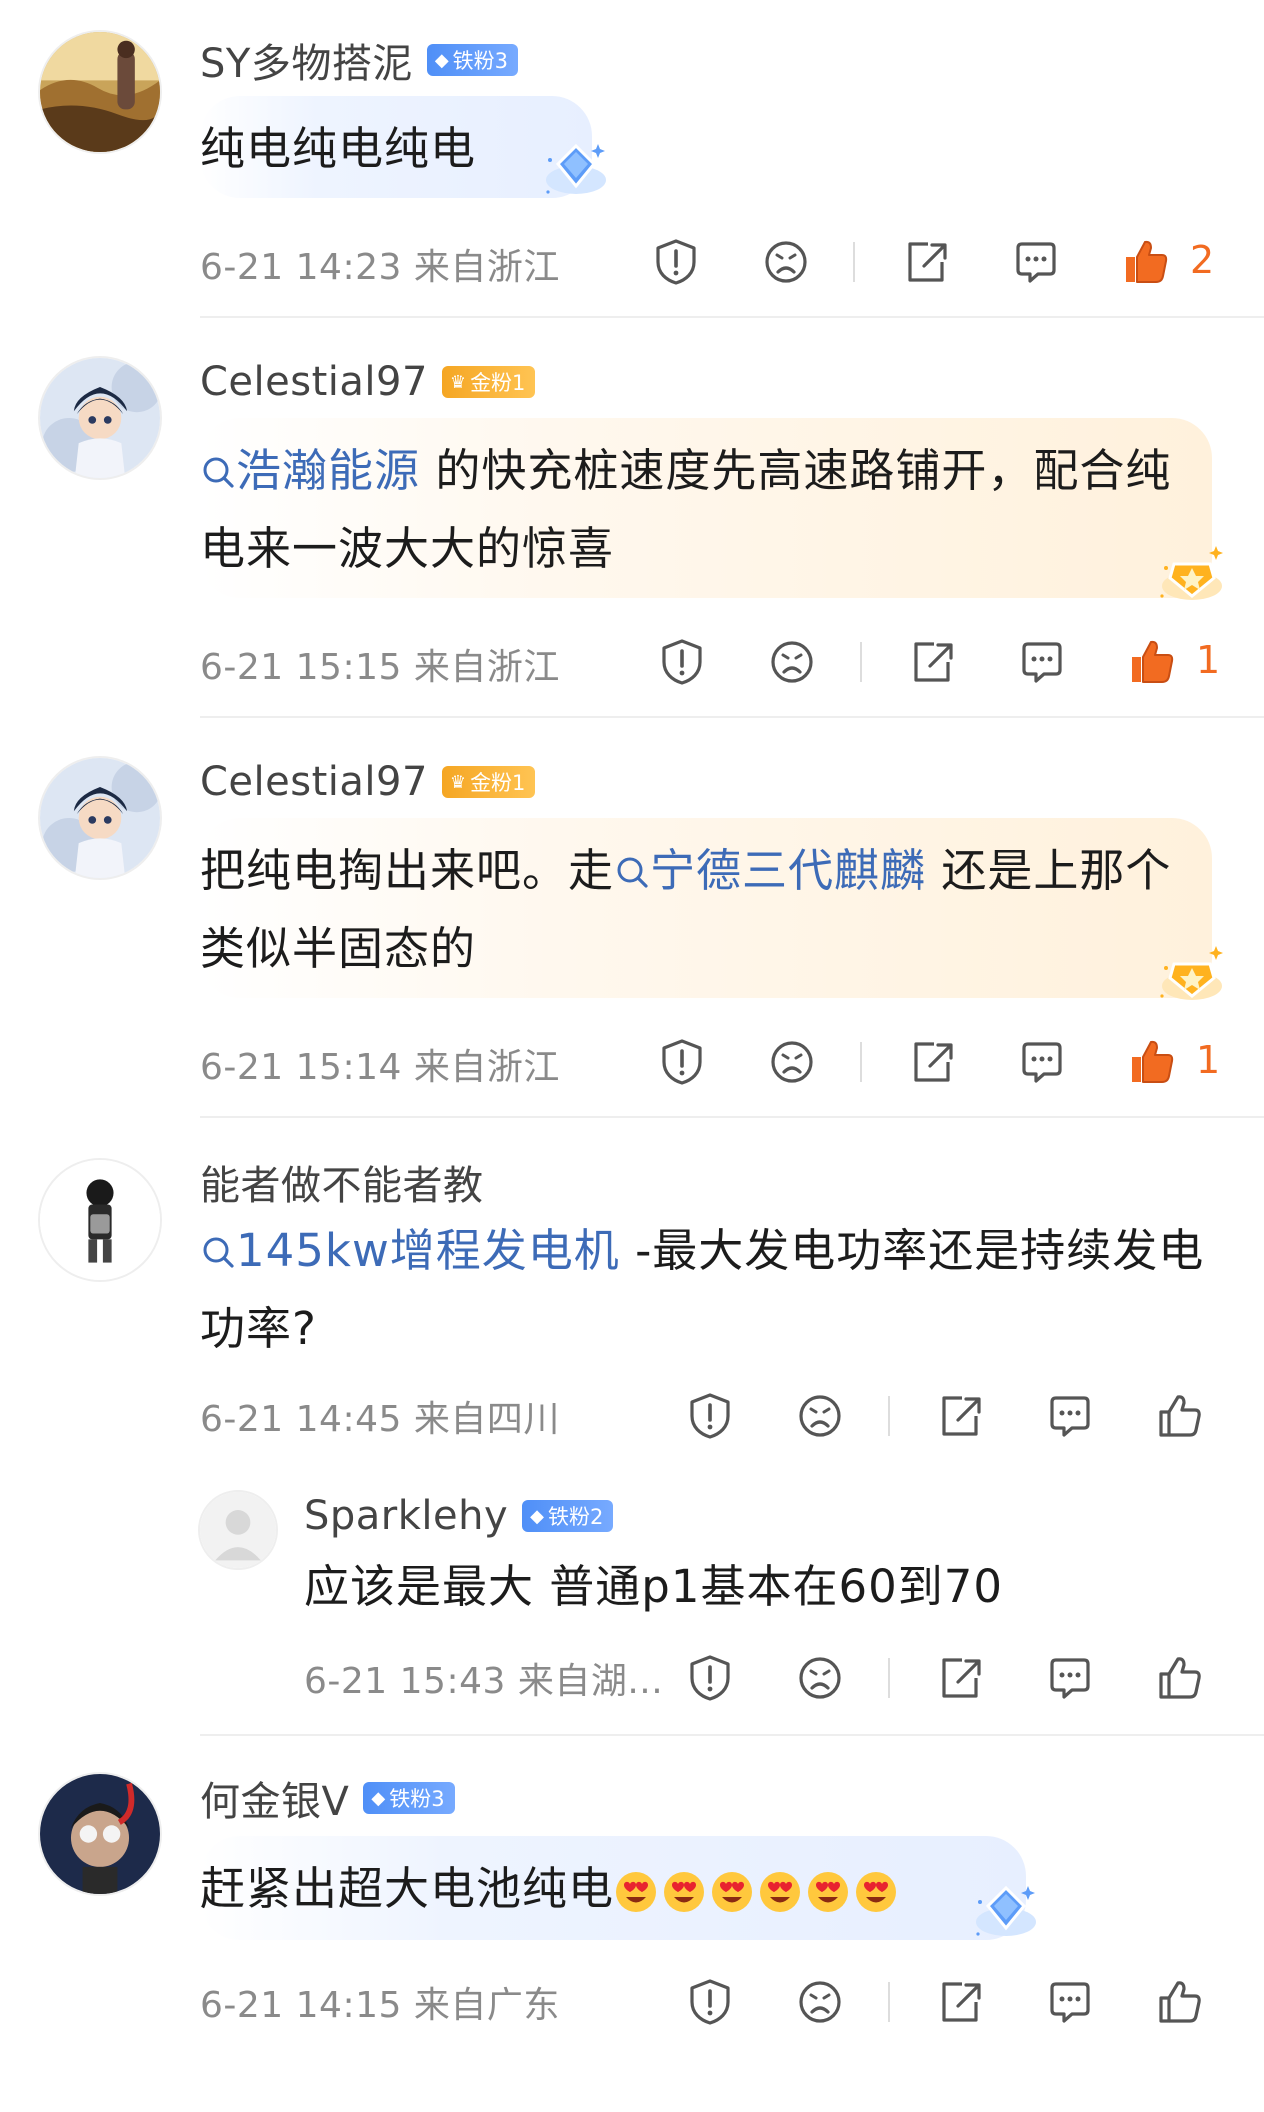 The height and width of the screenshot is (2112, 1264). What do you see at coordinates (338, 148) in the screenshot?
I see `comment-text: 纯电纯电纯电` at bounding box center [338, 148].